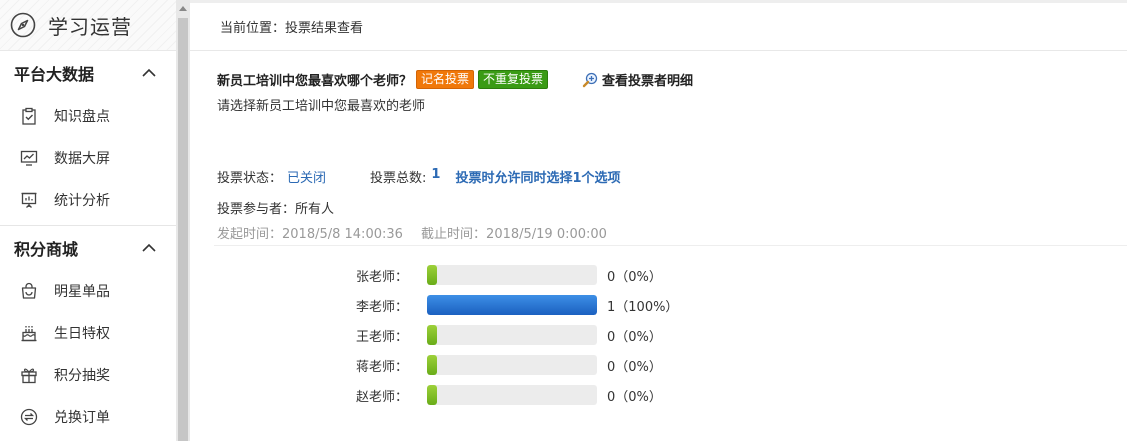  What do you see at coordinates (381, 307) in the screenshot?
I see `option-name: 李老师：` at bounding box center [381, 307].